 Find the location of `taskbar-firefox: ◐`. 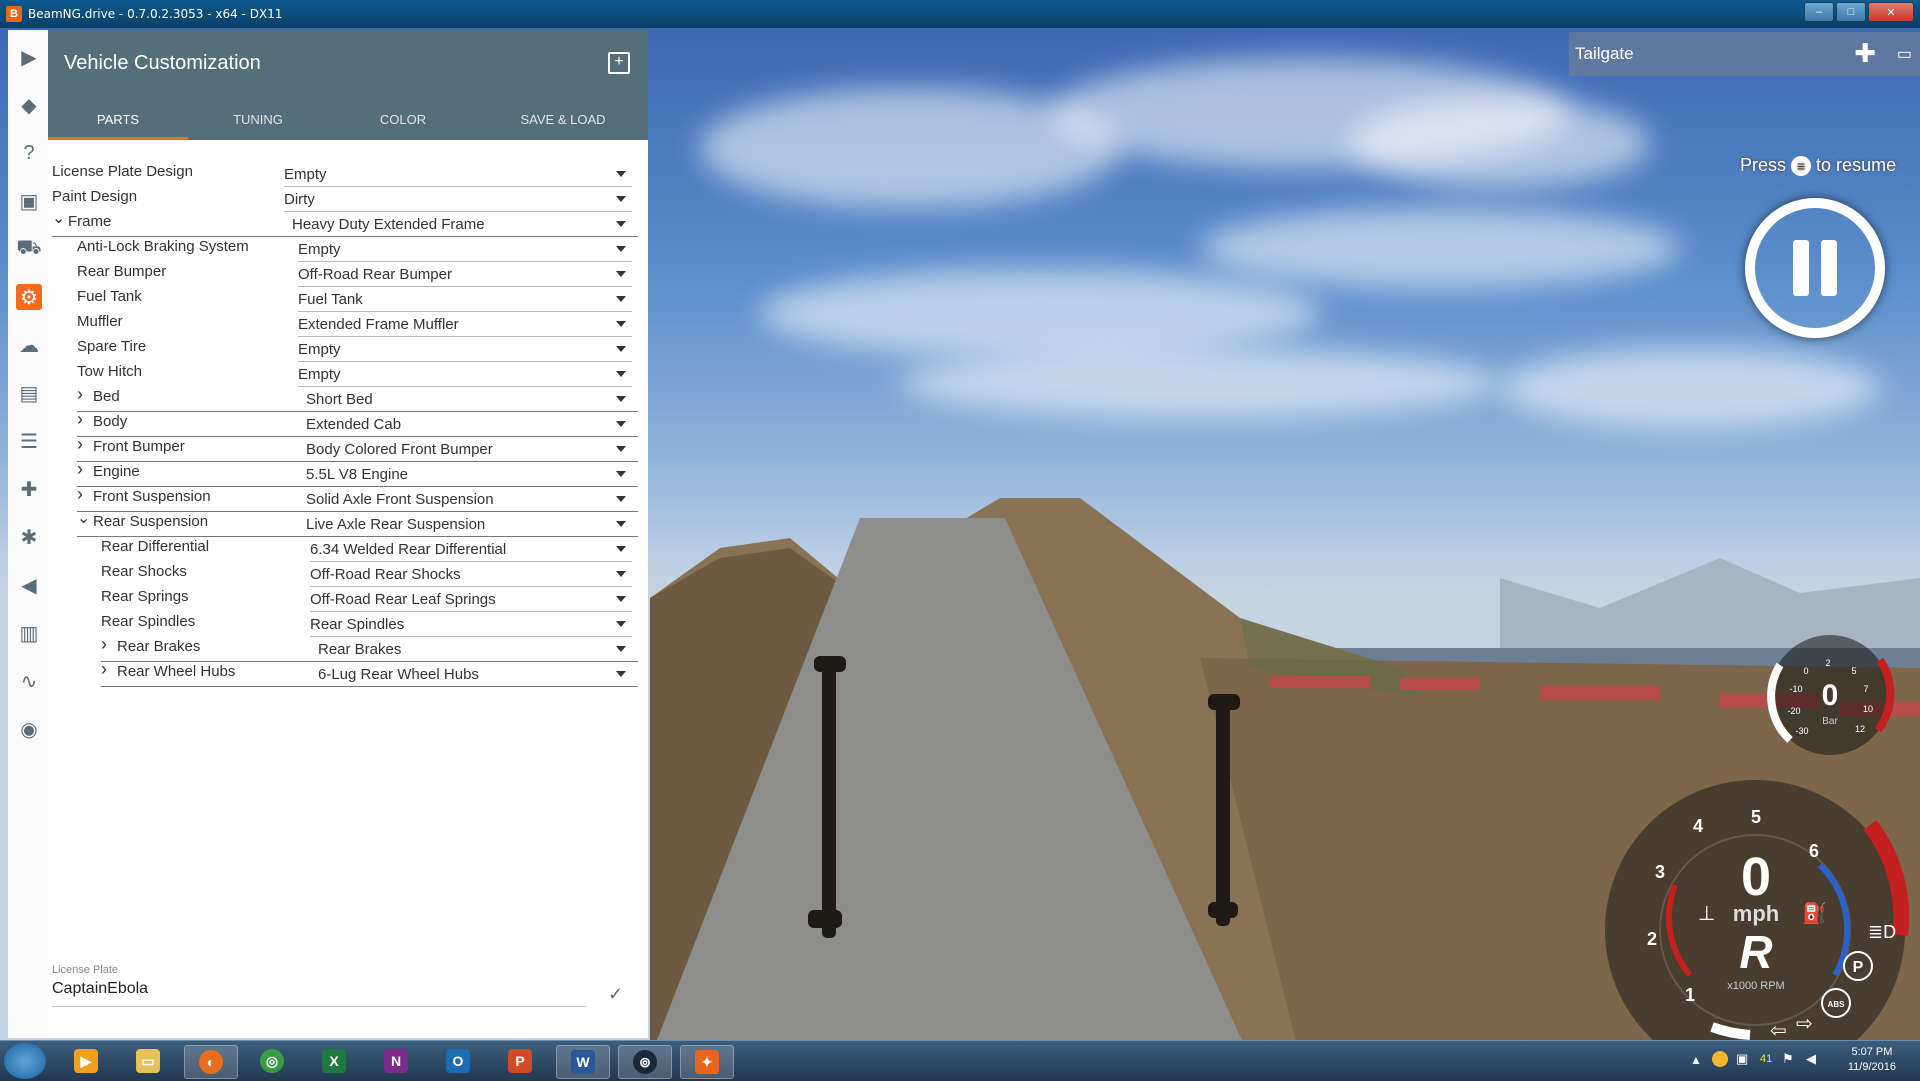

taskbar-firefox: ◐ is located at coordinates (211, 1062).